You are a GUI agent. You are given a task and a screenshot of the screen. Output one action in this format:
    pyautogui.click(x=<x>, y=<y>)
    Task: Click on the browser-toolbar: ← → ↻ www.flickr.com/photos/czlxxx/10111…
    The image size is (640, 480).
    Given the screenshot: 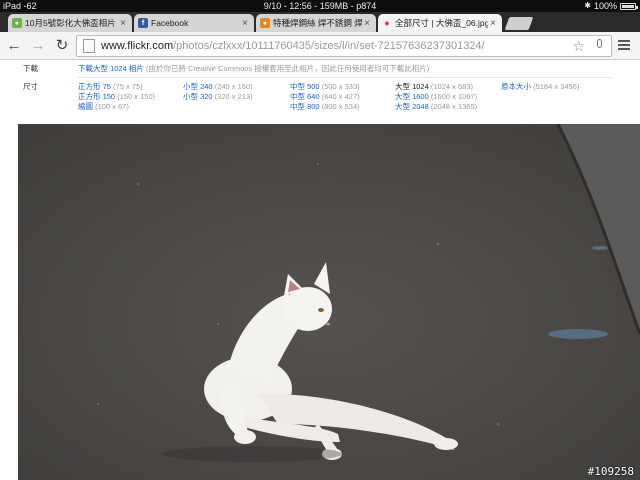 What is the action you would take?
    pyautogui.click(x=320, y=46)
    